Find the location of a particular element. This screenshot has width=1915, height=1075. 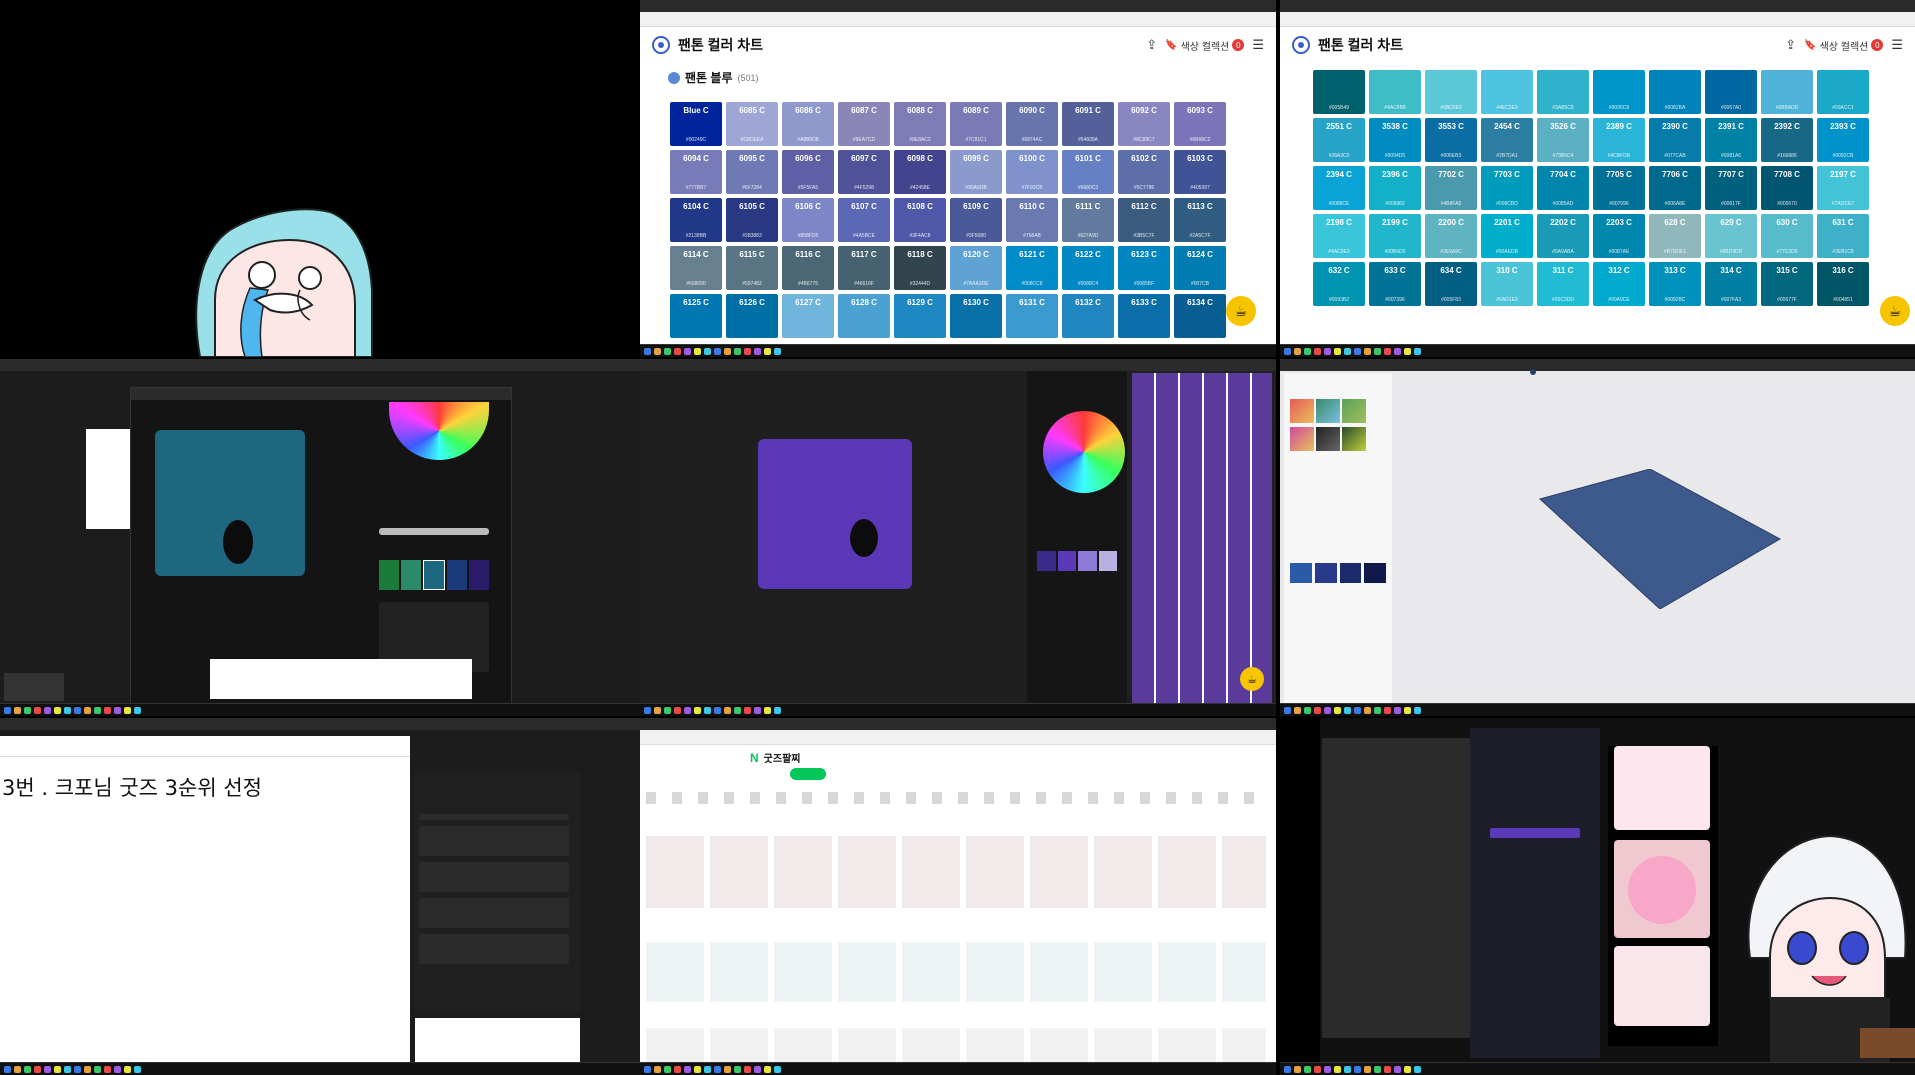

color-swatch: #4AC8B8 is located at coordinates (1395, 92).